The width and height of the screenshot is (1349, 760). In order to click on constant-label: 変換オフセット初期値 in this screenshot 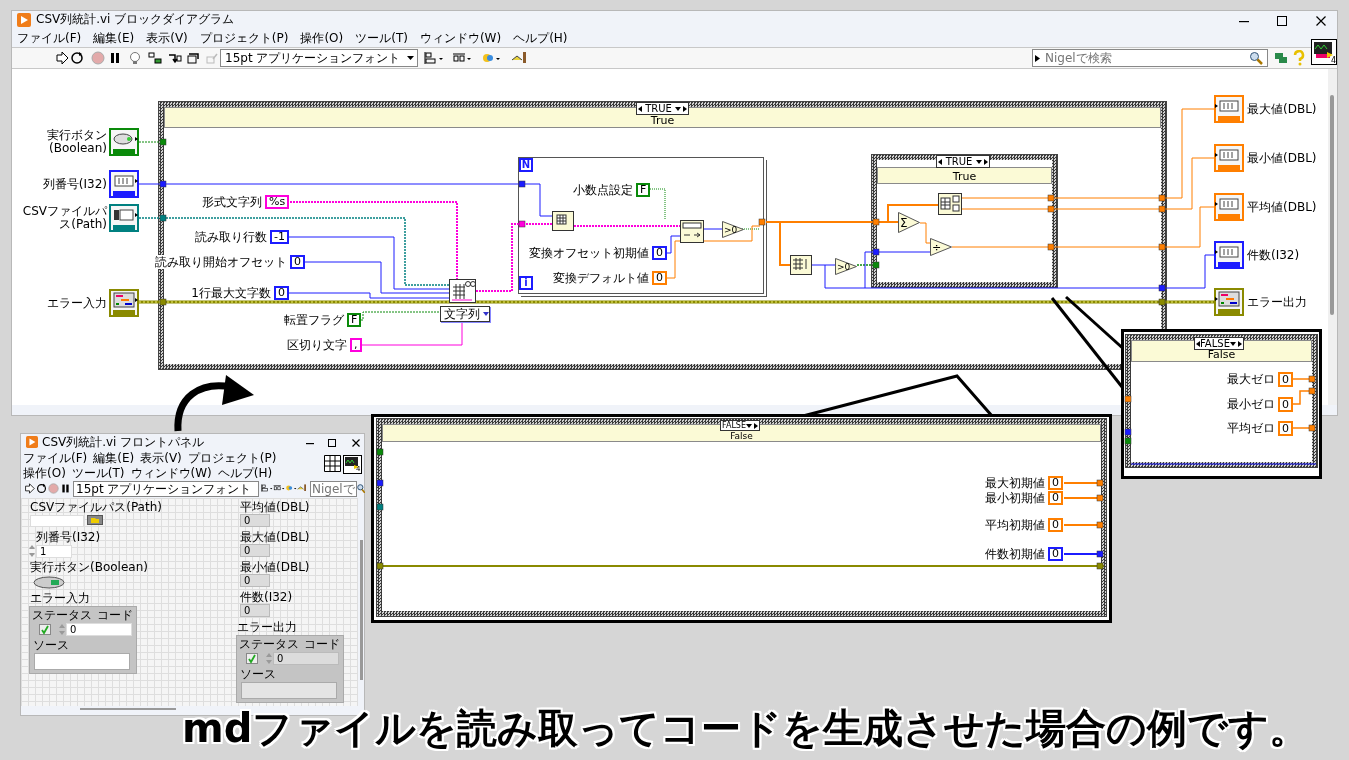, I will do `click(589, 253)`.